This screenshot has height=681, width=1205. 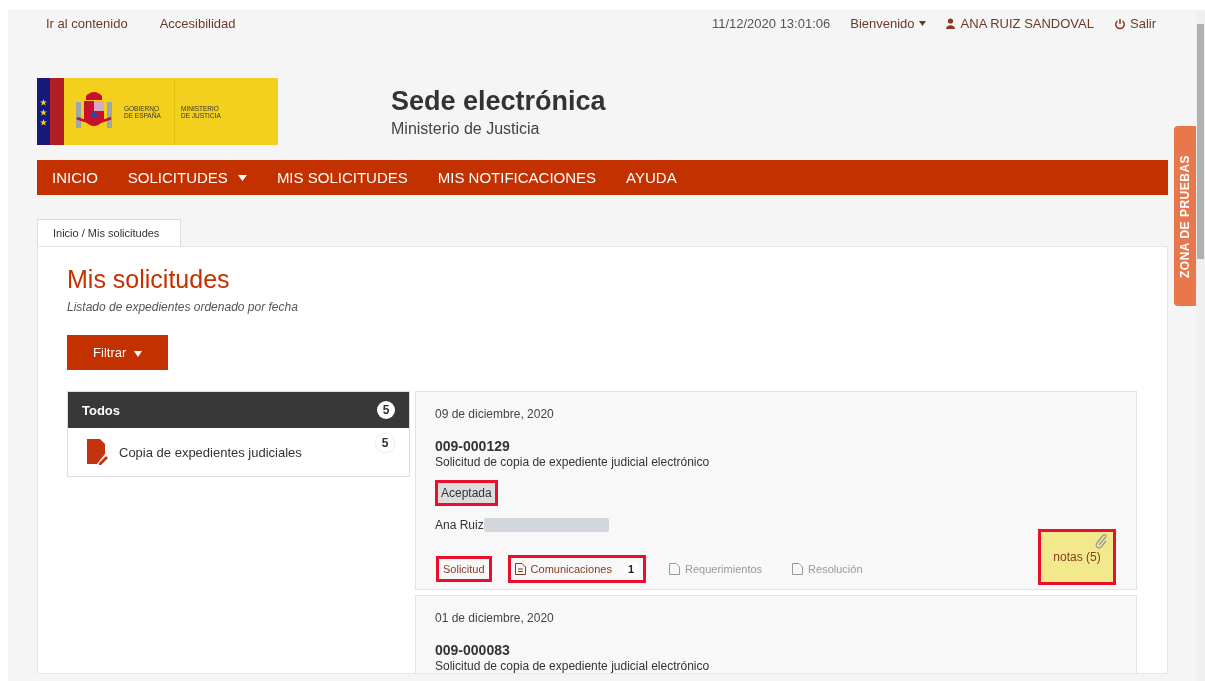 What do you see at coordinates (149, 279) in the screenshot?
I see `page-title: Mis solicitudes` at bounding box center [149, 279].